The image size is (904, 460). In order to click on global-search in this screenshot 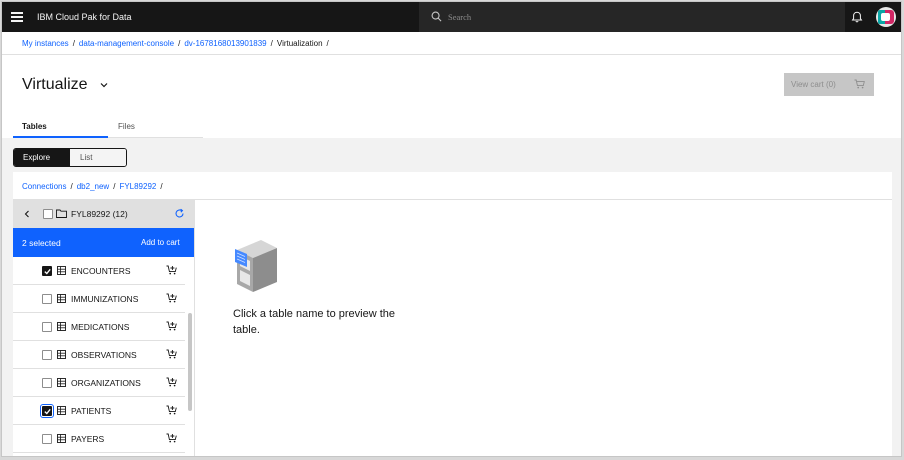, I will do `click(632, 17)`.